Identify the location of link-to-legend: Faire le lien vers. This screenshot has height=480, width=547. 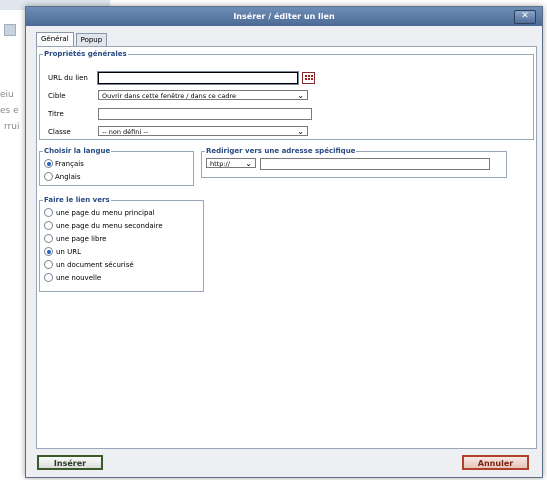
(77, 200).